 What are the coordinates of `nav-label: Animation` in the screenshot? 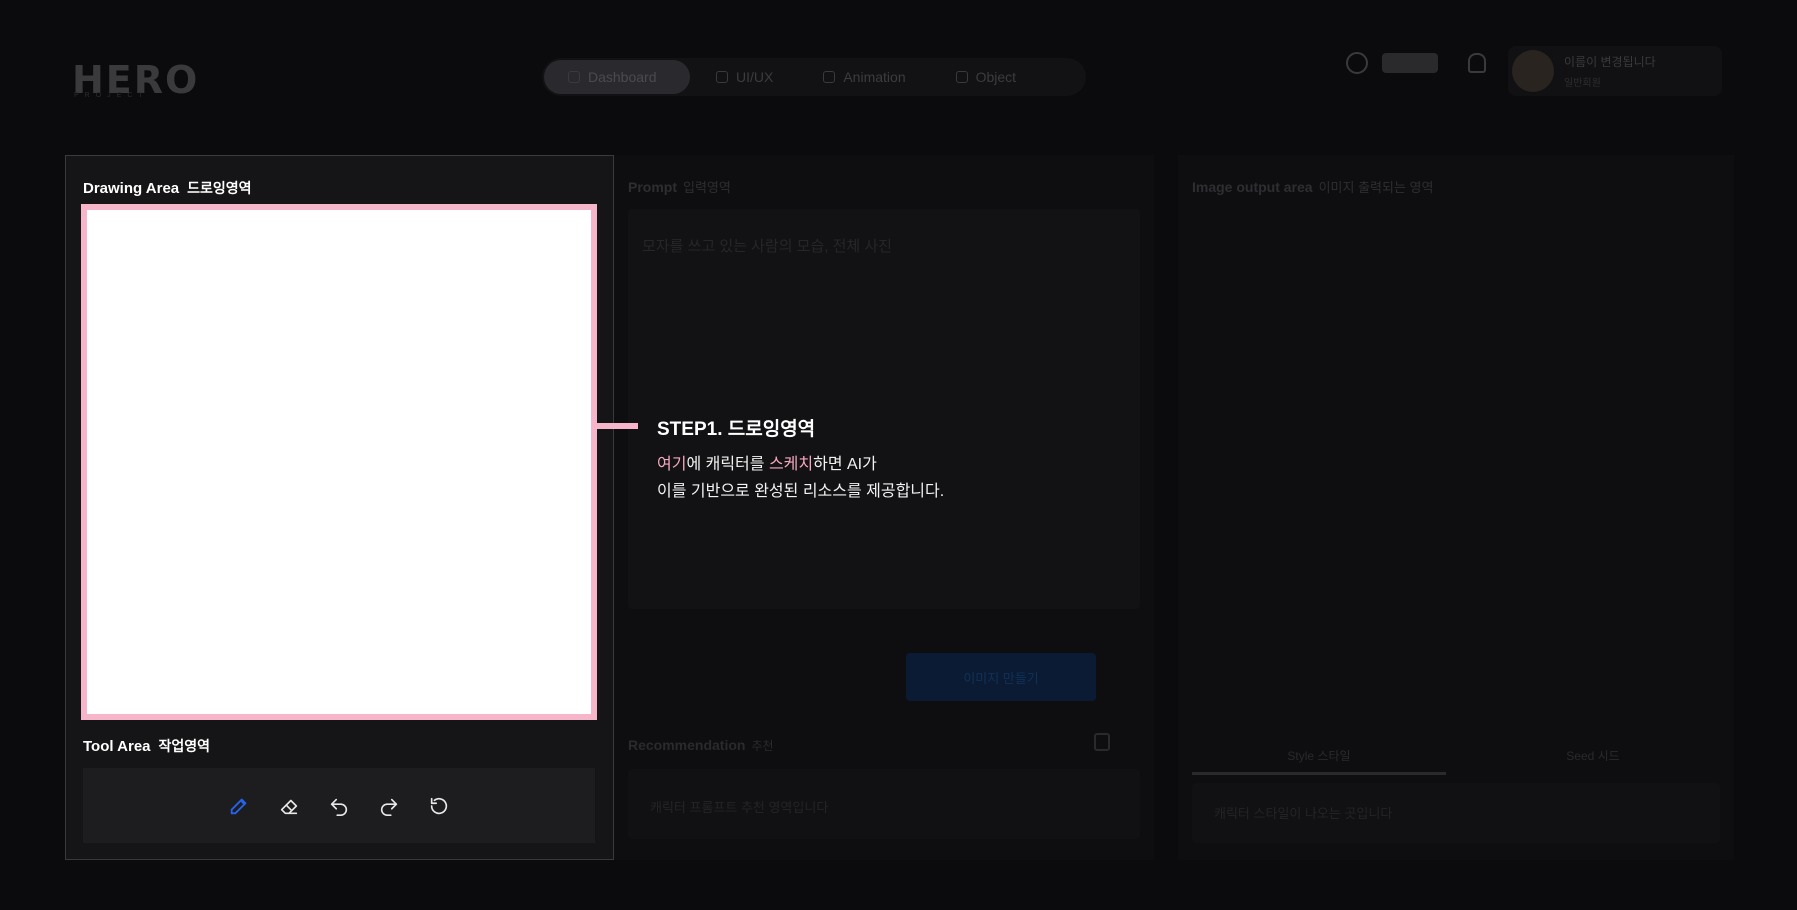 It's located at (874, 77).